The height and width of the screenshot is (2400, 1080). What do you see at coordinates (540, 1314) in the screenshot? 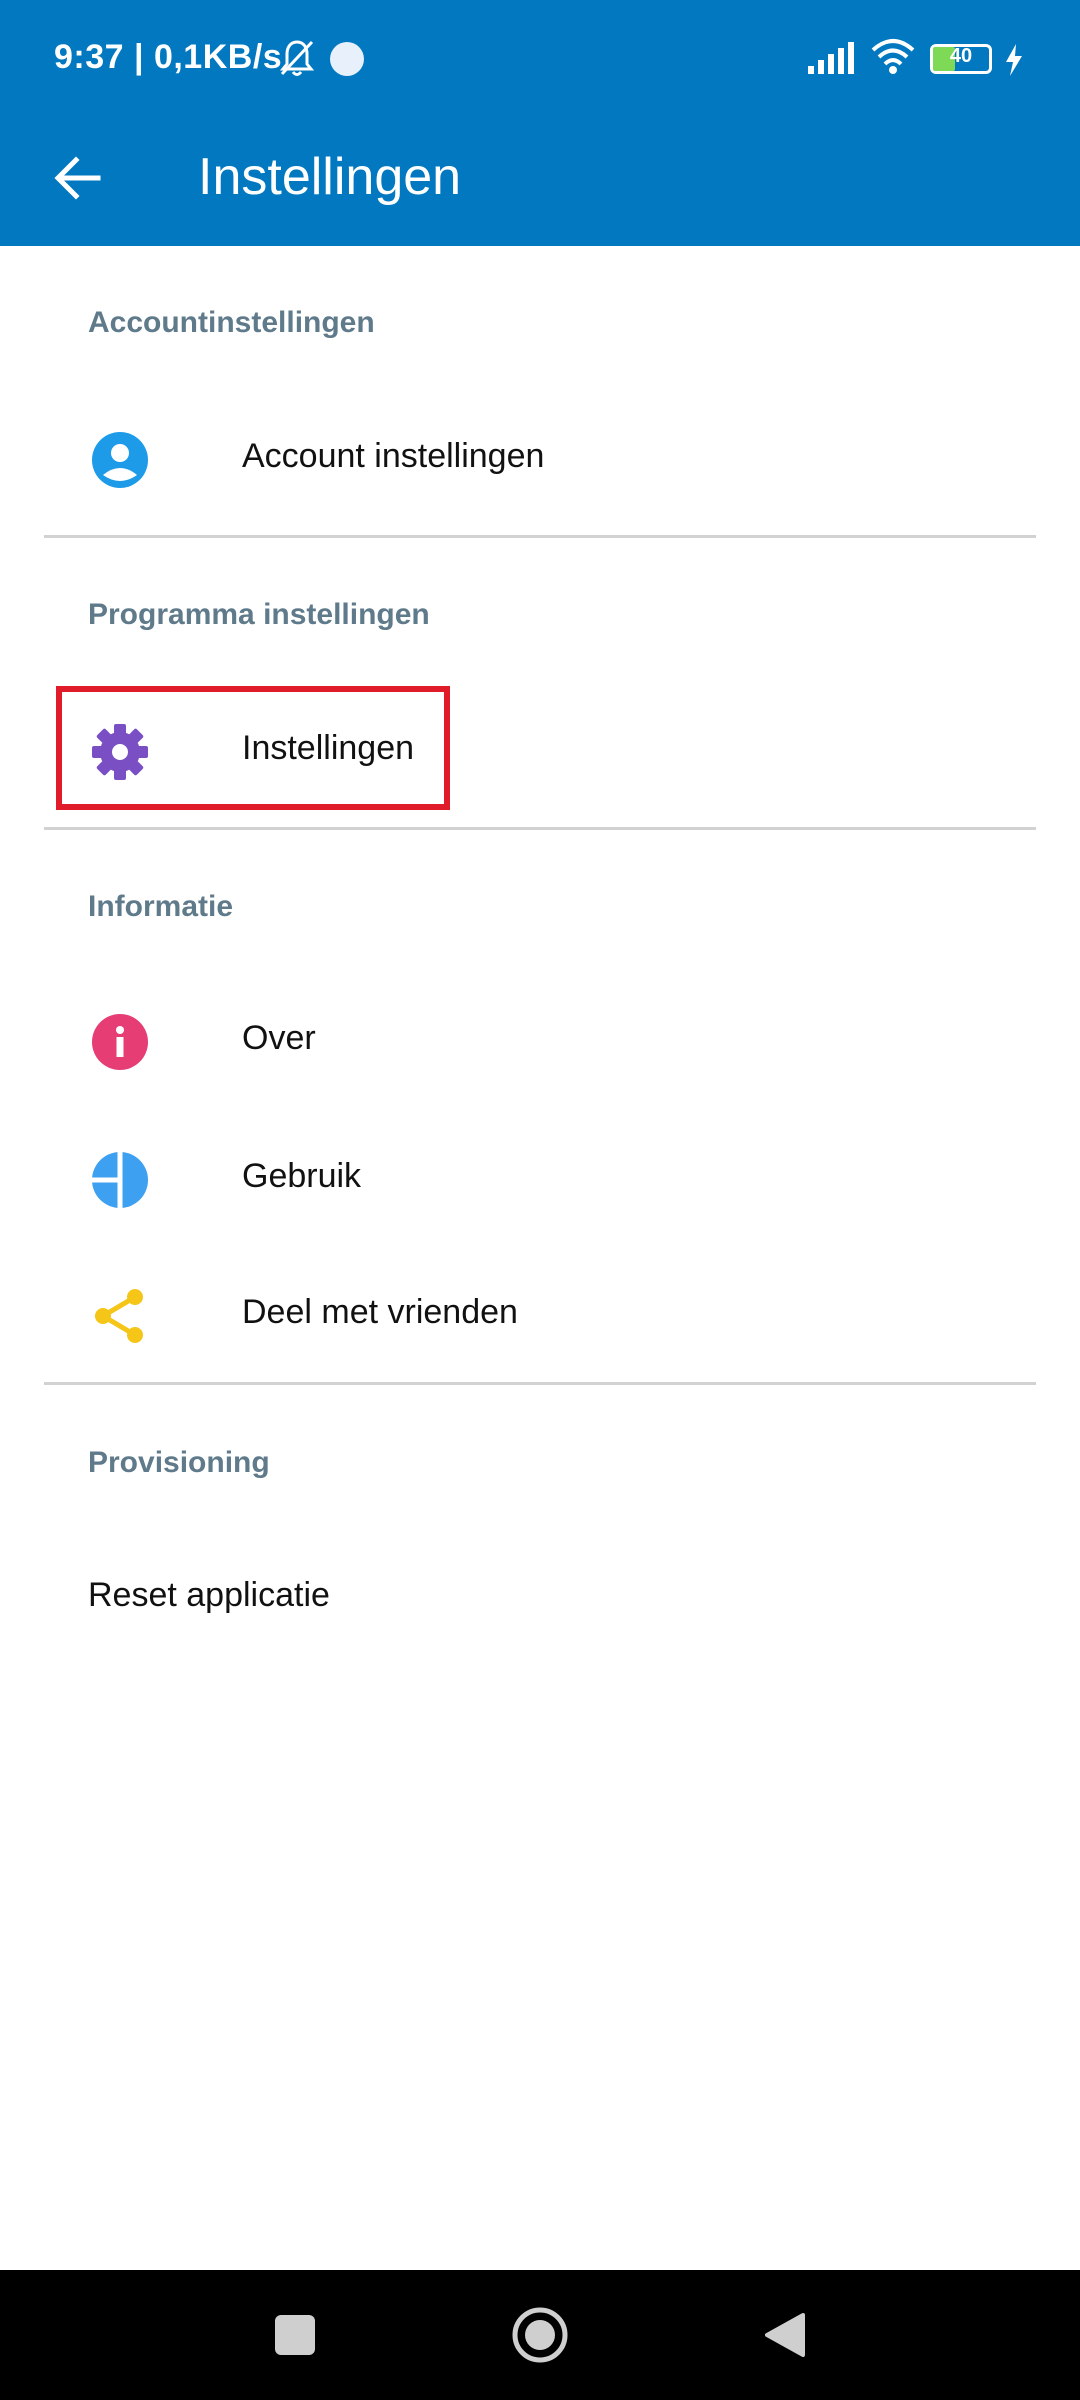
I see `settings-item-deel: Deel met vrienden` at bounding box center [540, 1314].